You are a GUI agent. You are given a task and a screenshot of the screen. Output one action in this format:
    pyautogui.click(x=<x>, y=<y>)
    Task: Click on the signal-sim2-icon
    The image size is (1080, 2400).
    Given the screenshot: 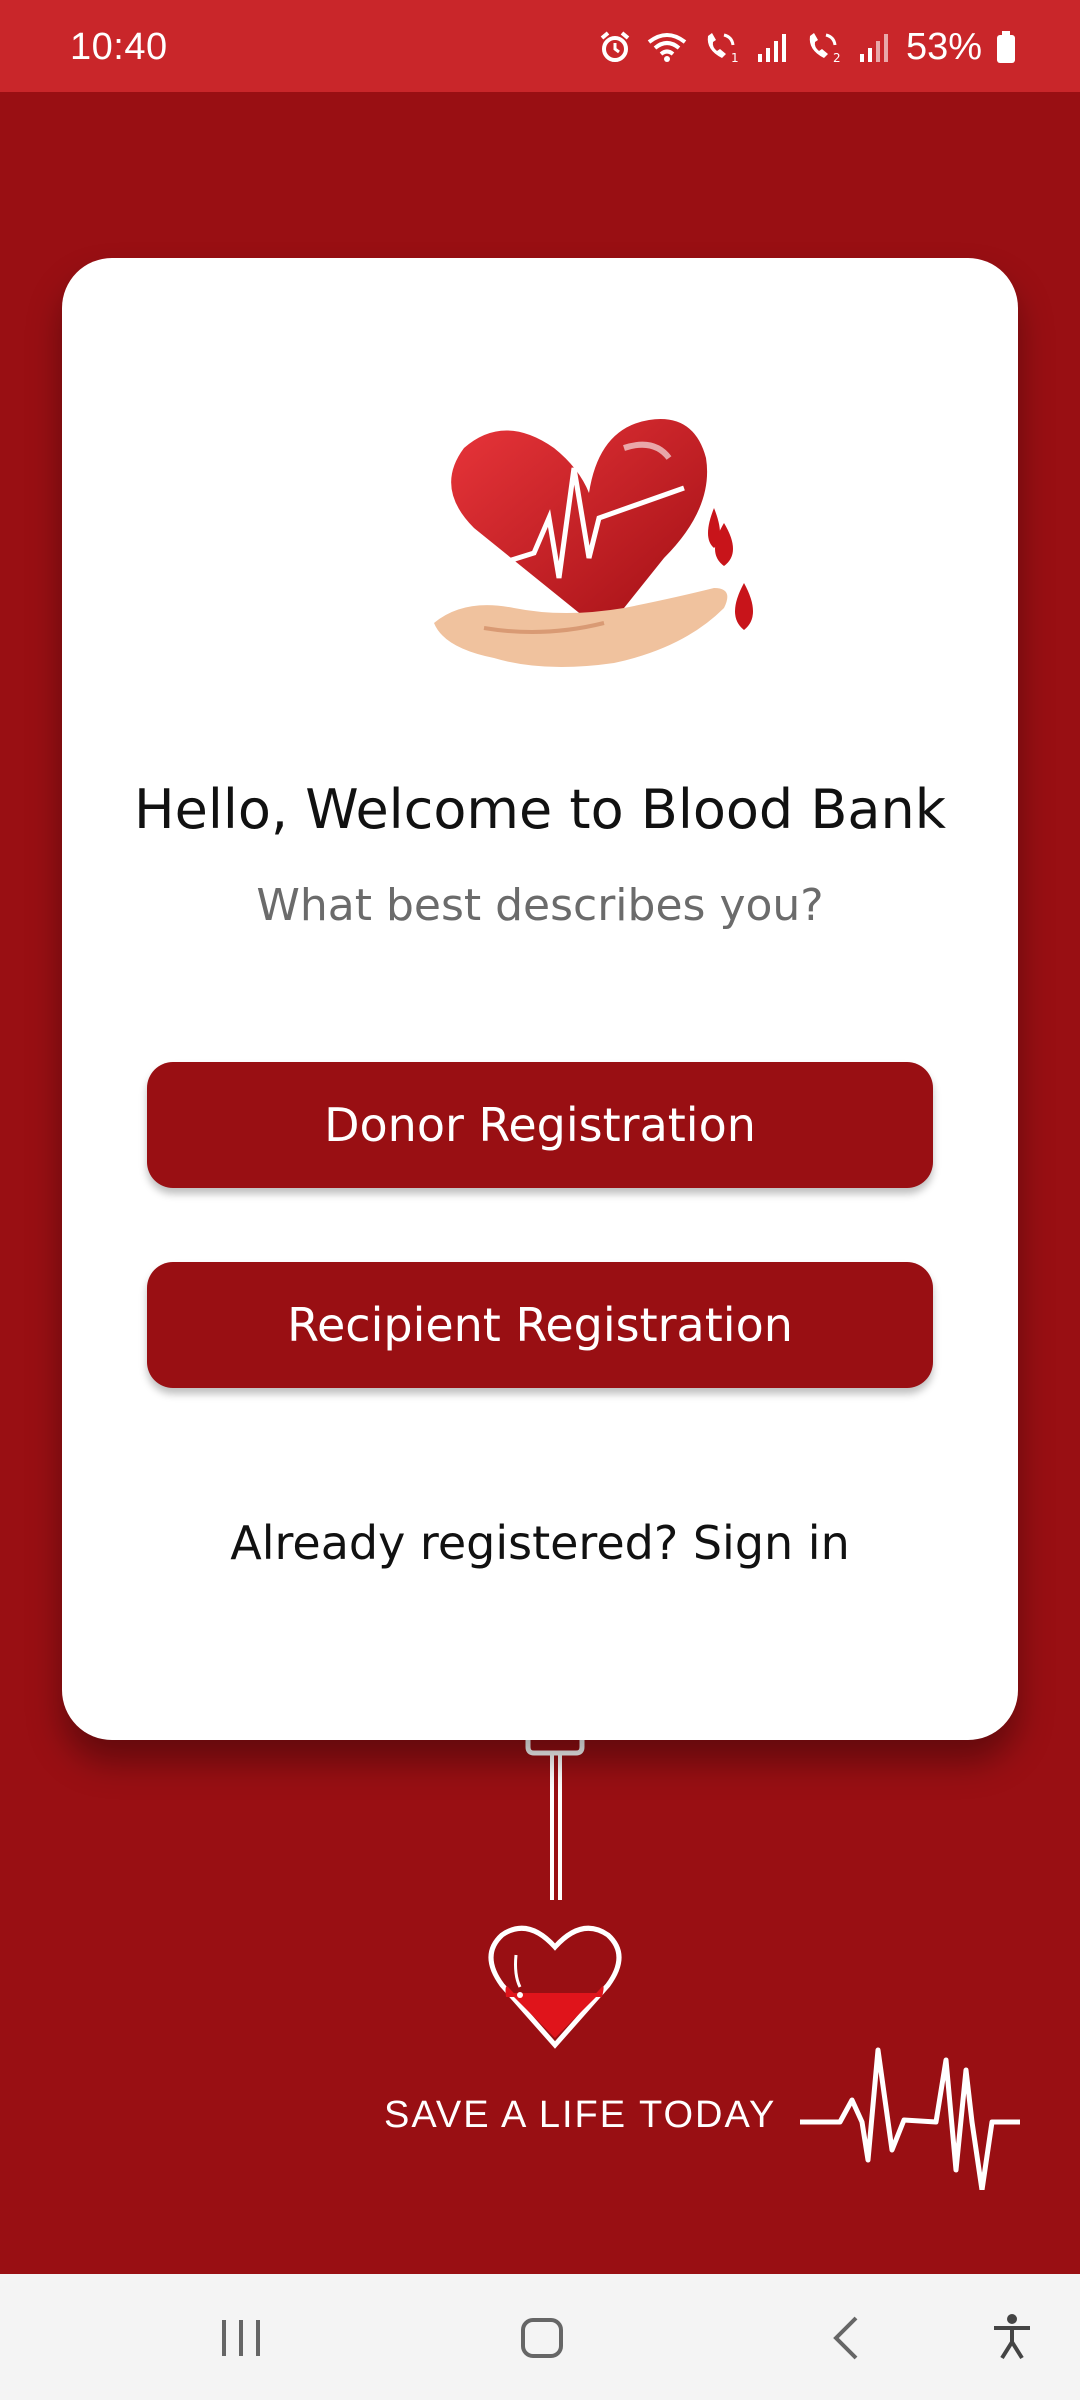 What is the action you would take?
    pyautogui.click(x=875, y=47)
    